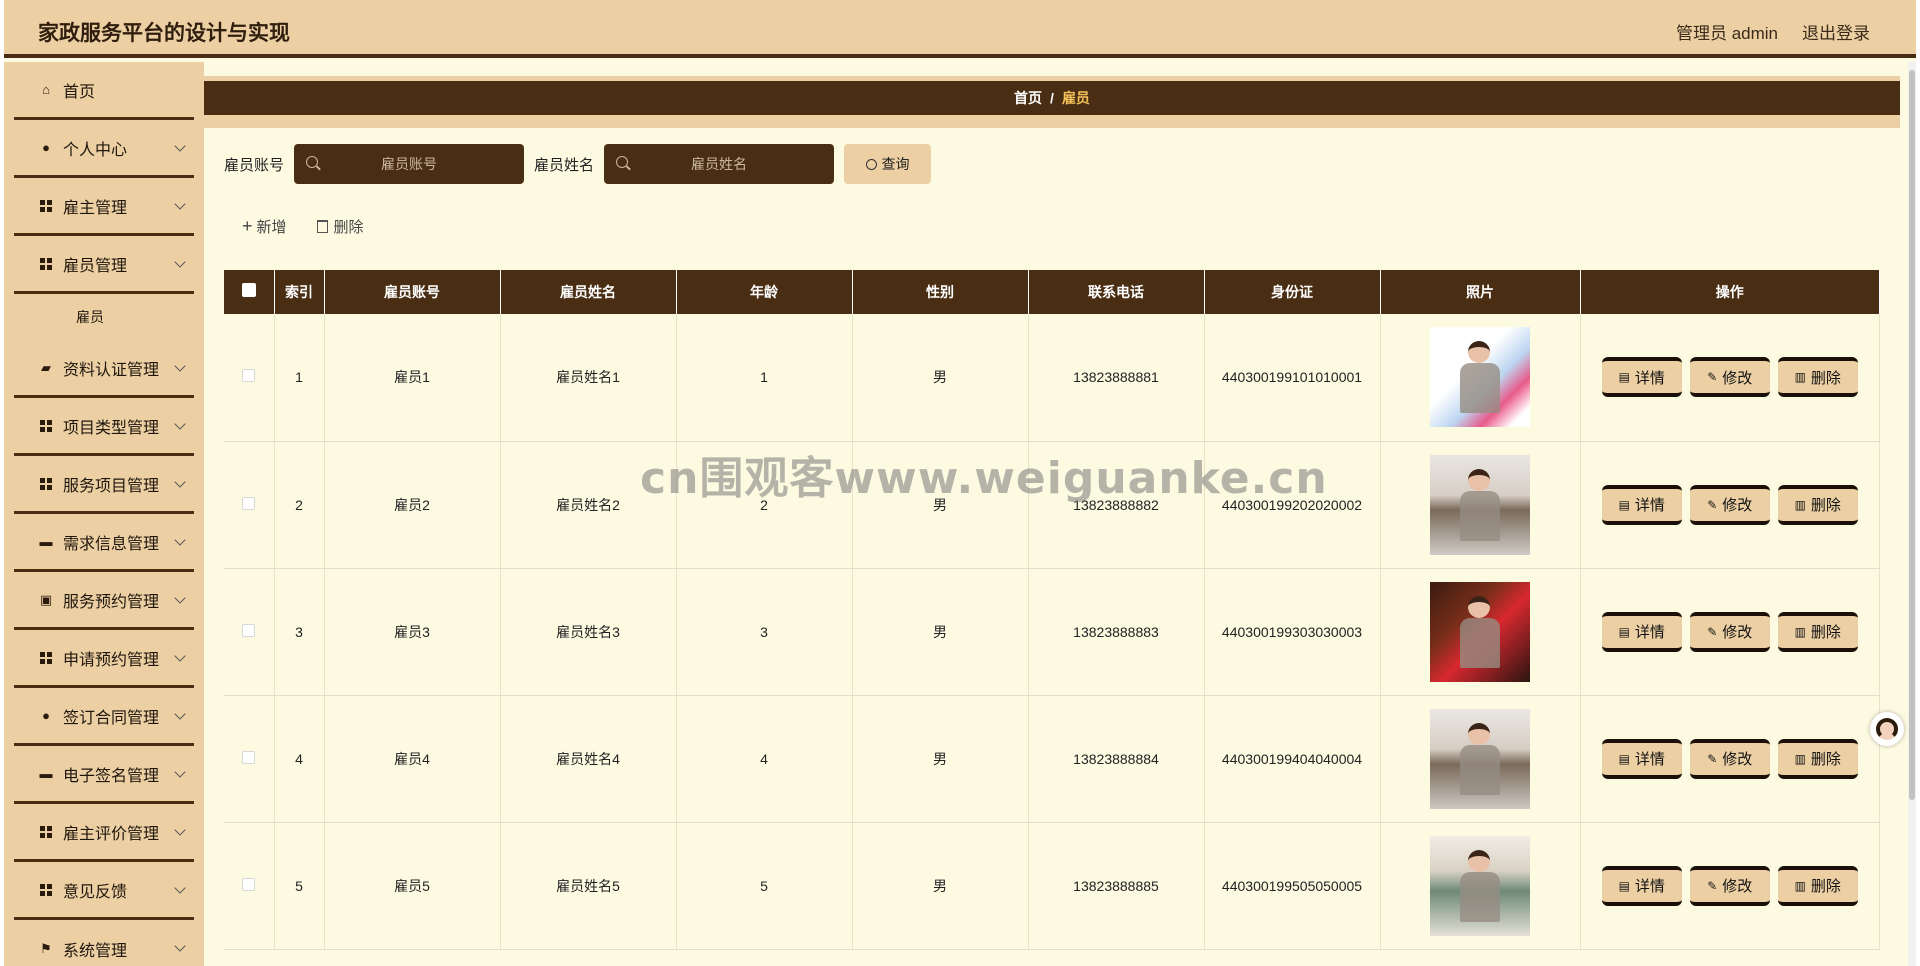 The width and height of the screenshot is (1920, 966). Describe the element at coordinates (104, 775) in the screenshot. I see `sidebar-item-e-signatures: ▬ 电子签名管理` at that location.